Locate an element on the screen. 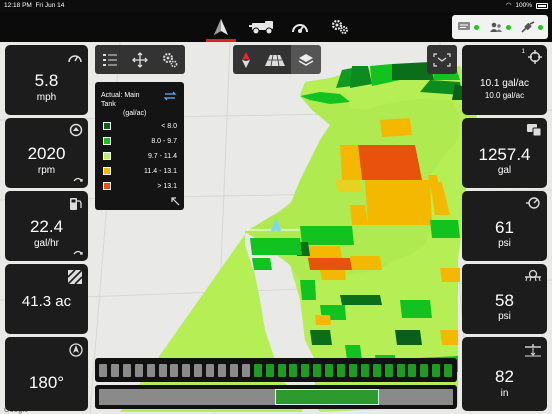  boom-height-tile: 82 in is located at coordinates (504, 374).